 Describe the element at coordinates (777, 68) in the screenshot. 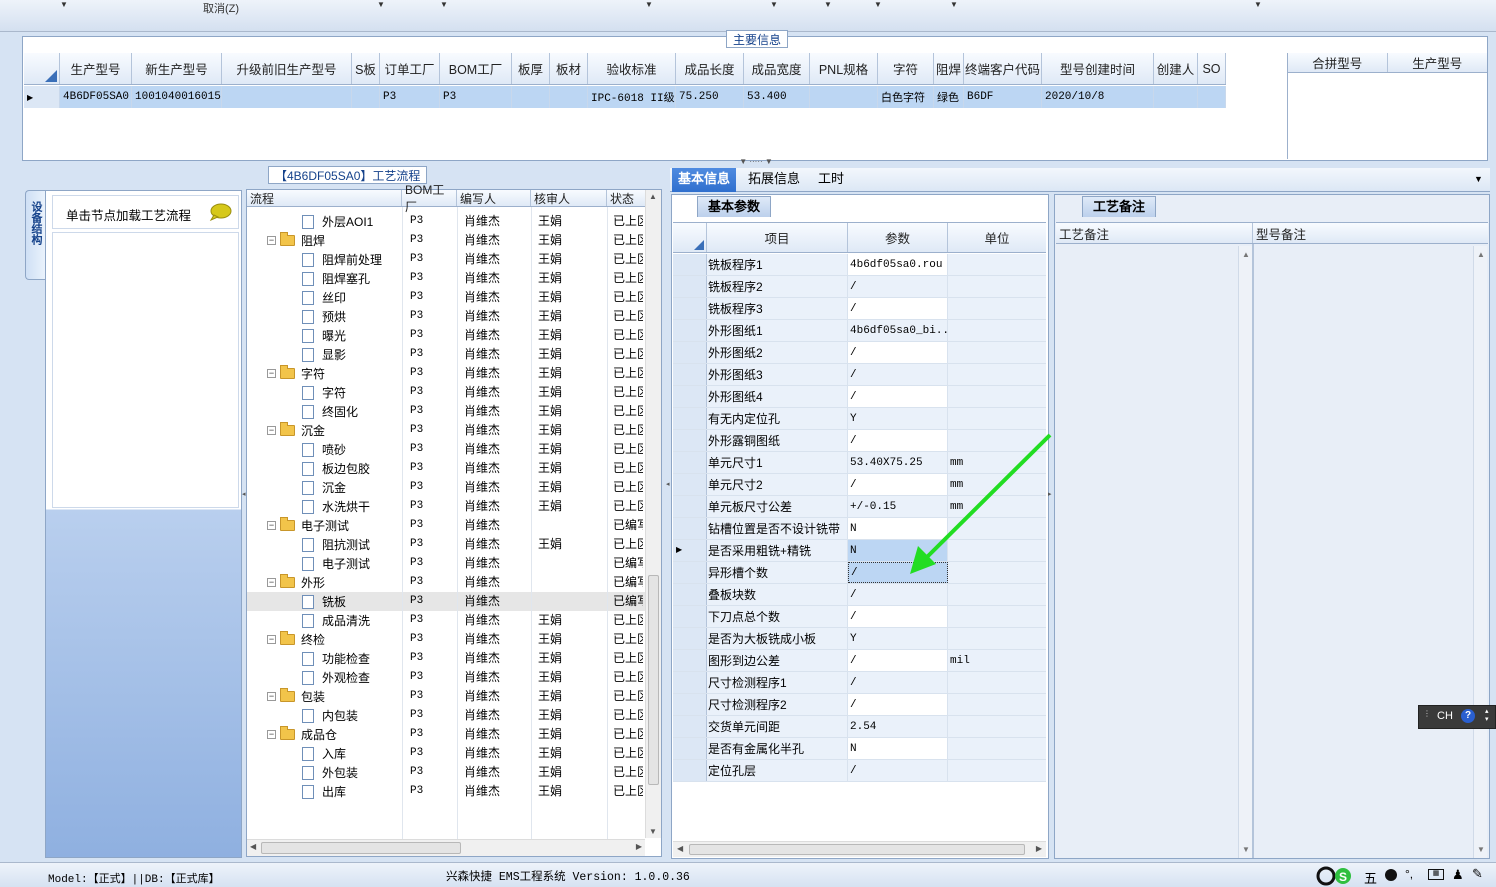

I see `column-header: 成品宽度` at that location.